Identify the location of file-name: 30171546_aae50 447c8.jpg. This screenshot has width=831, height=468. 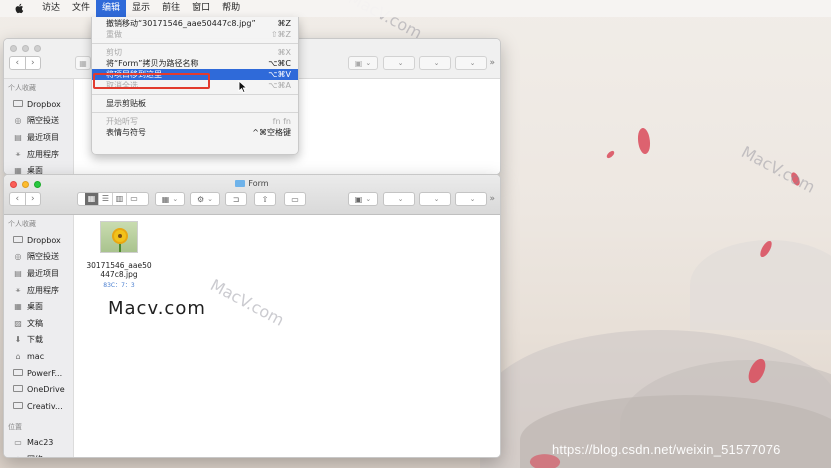
(119, 270).